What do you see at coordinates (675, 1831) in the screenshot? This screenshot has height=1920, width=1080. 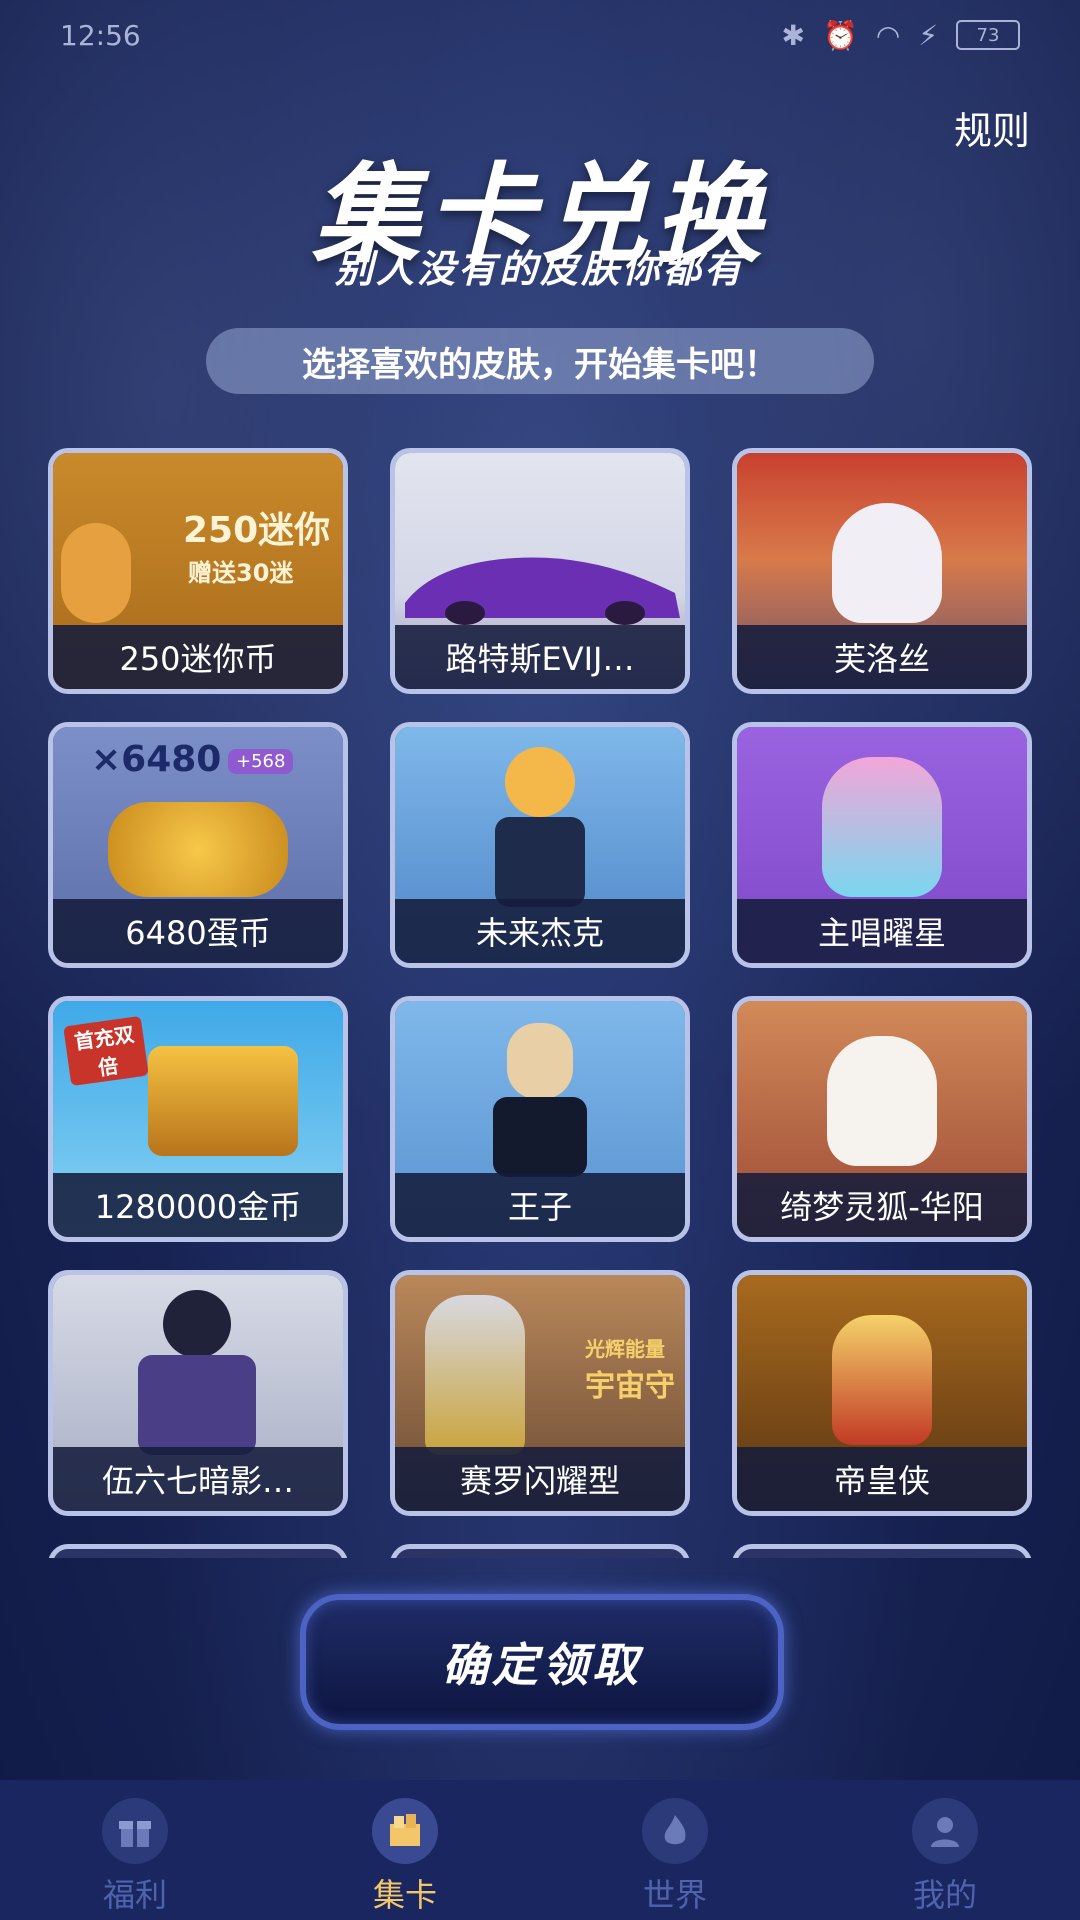 I see `flame-icon` at bounding box center [675, 1831].